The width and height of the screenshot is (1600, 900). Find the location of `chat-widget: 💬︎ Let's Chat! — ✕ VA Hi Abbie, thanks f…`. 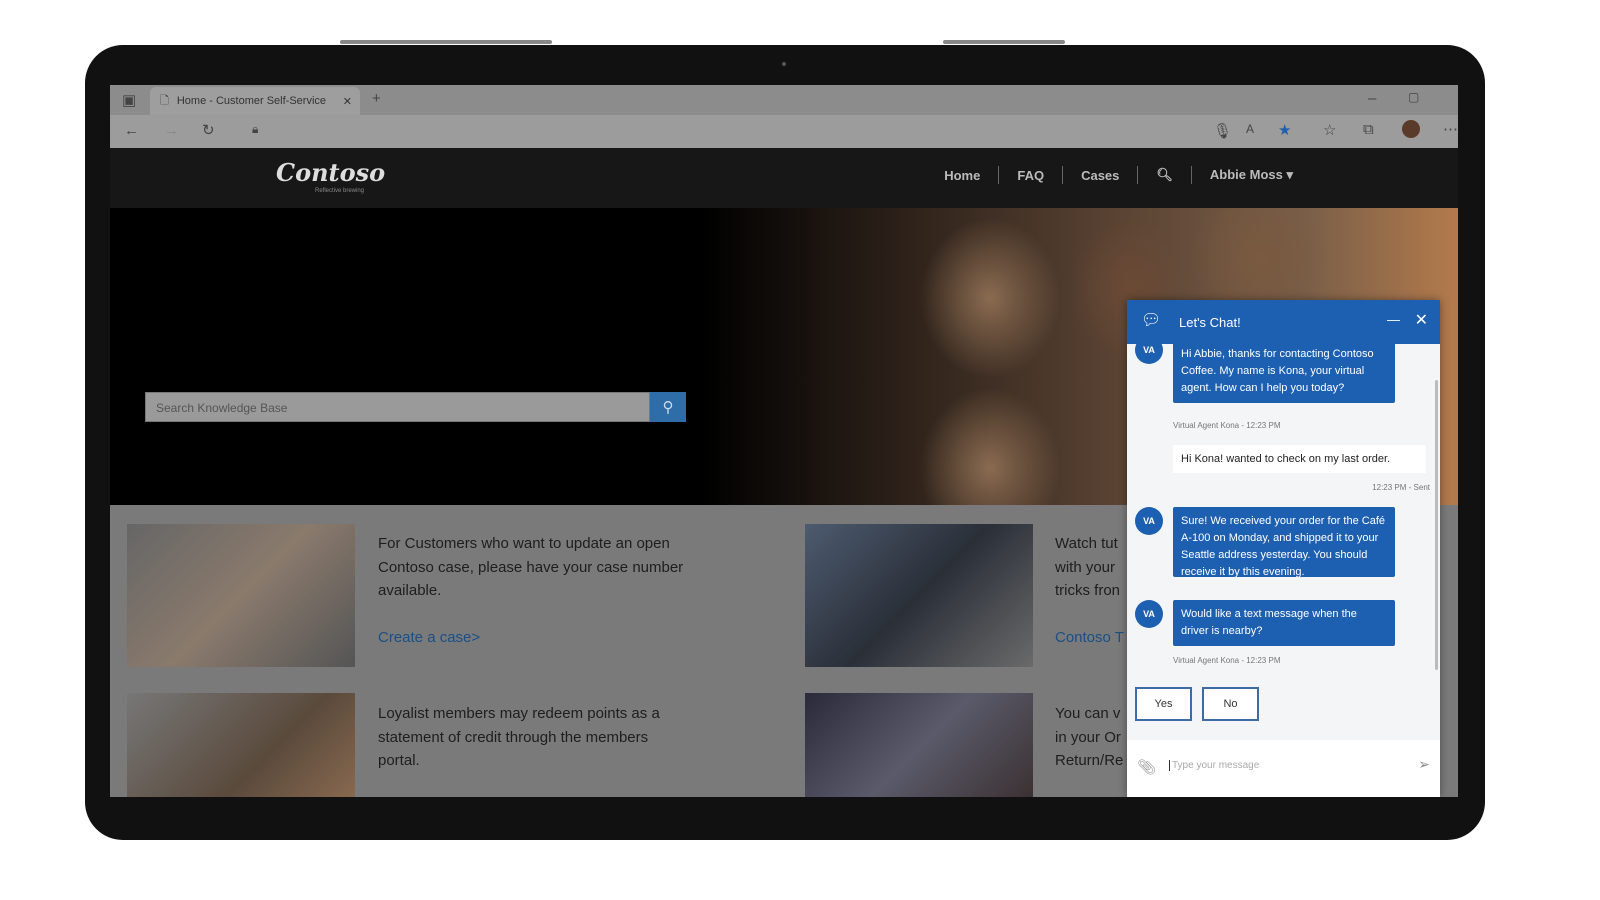

chat-widget: 💬︎ Let's Chat! — ✕ VA Hi Abbie, thanks f… is located at coordinates (1283, 548).